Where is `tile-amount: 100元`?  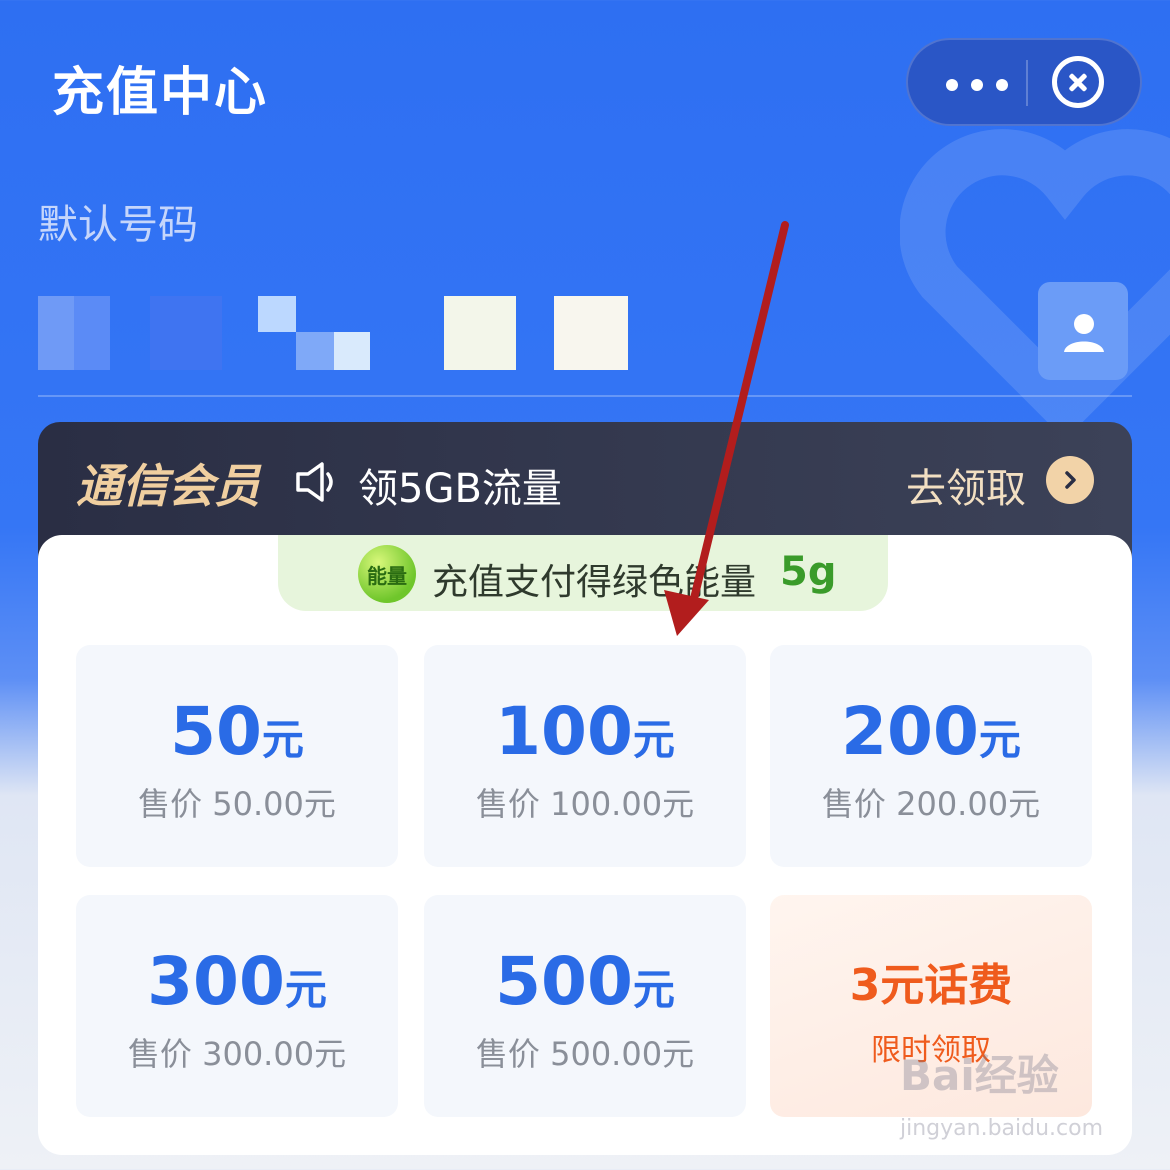 tile-amount: 100元 is located at coordinates (585, 731).